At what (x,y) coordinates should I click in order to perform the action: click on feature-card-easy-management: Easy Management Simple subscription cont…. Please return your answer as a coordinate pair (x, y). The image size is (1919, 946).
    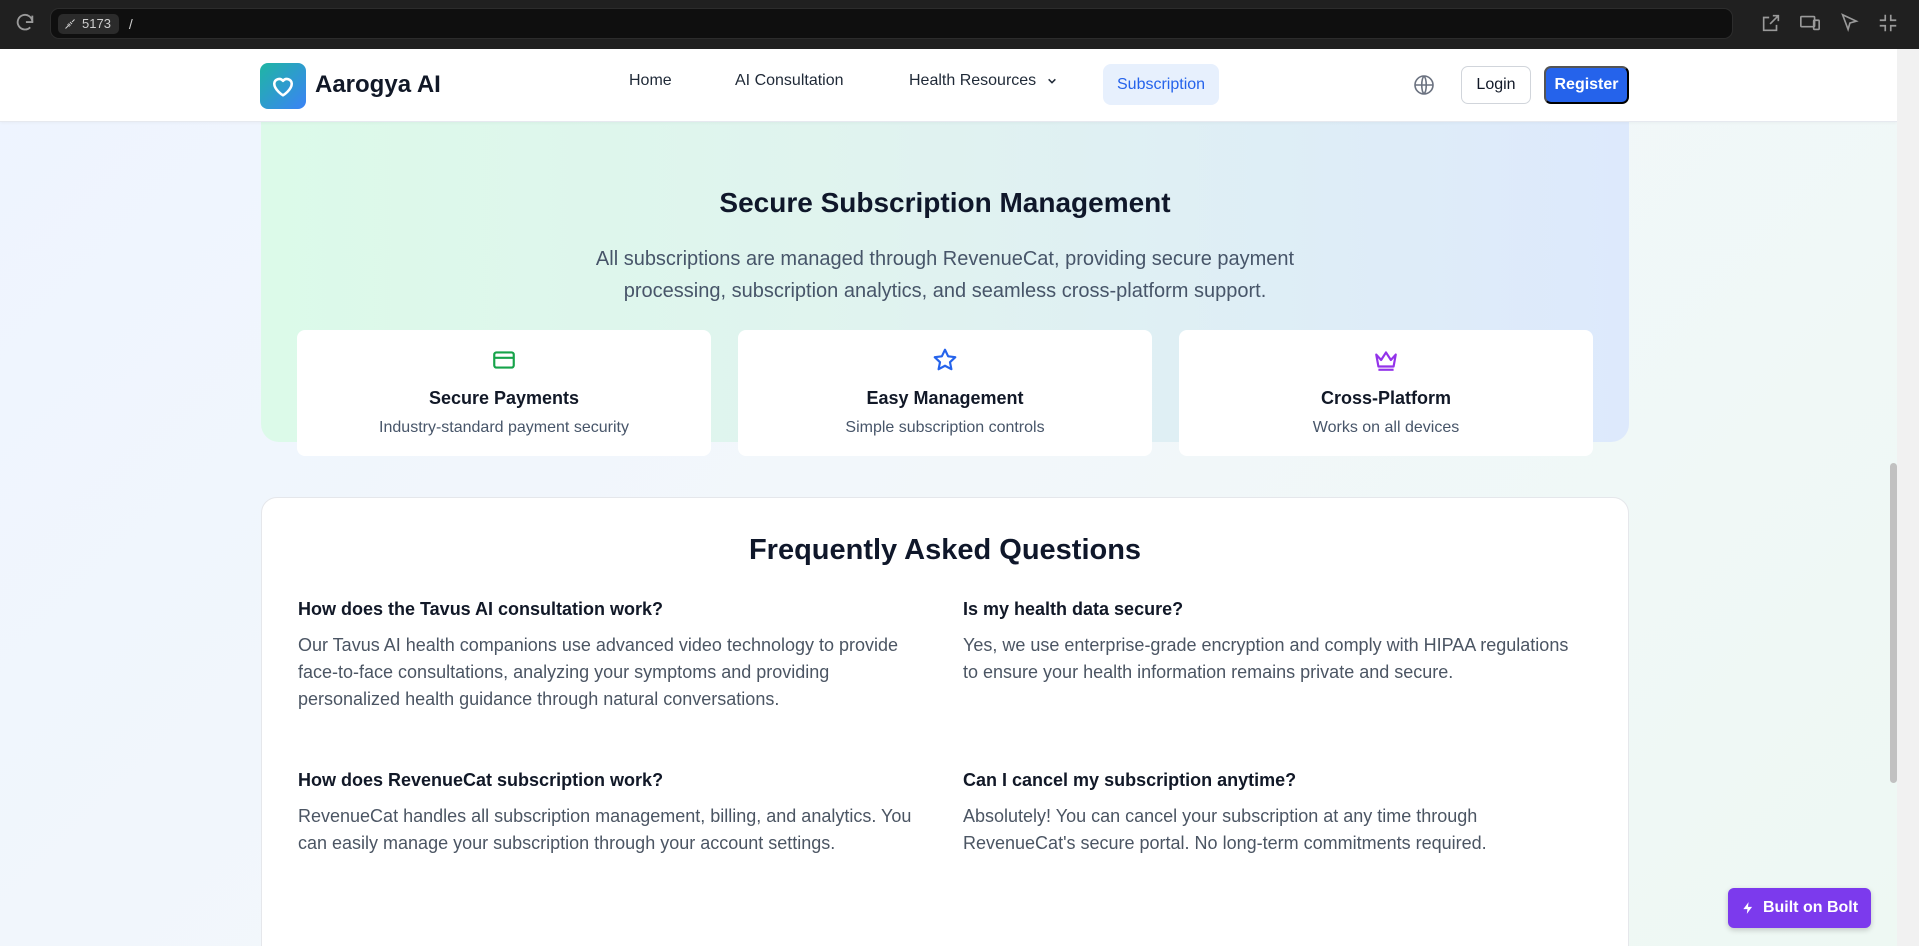
    Looking at the image, I should click on (945, 393).